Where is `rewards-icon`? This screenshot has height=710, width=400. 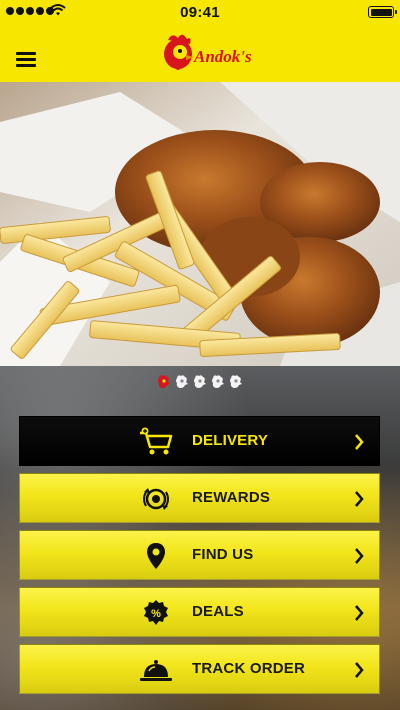 rewards-icon is located at coordinates (156, 499).